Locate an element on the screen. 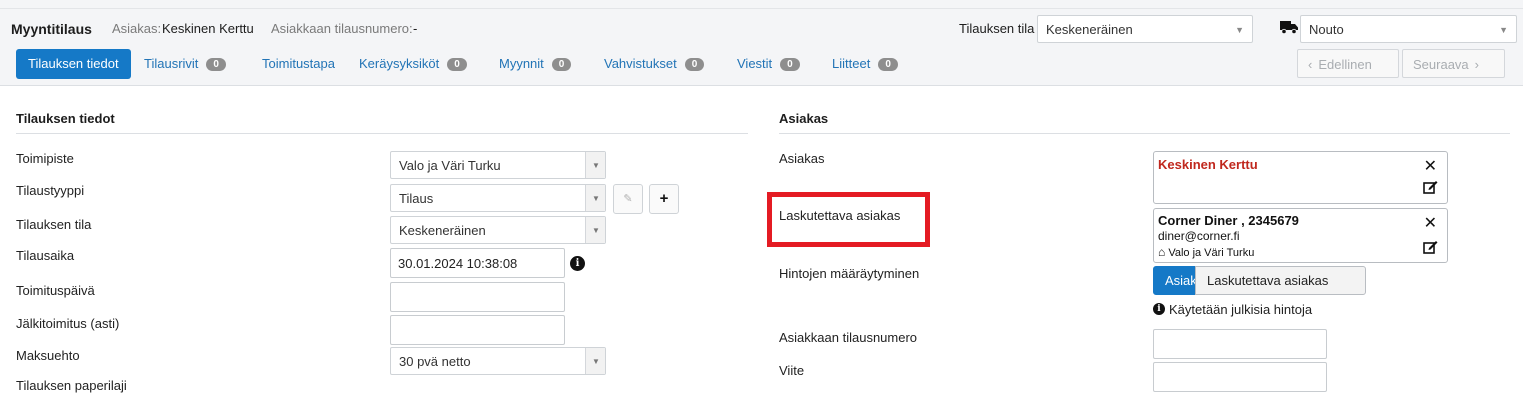 The height and width of the screenshot is (393, 1523). hinnat-label: Hintojen määräytyminen is located at coordinates (849, 273).